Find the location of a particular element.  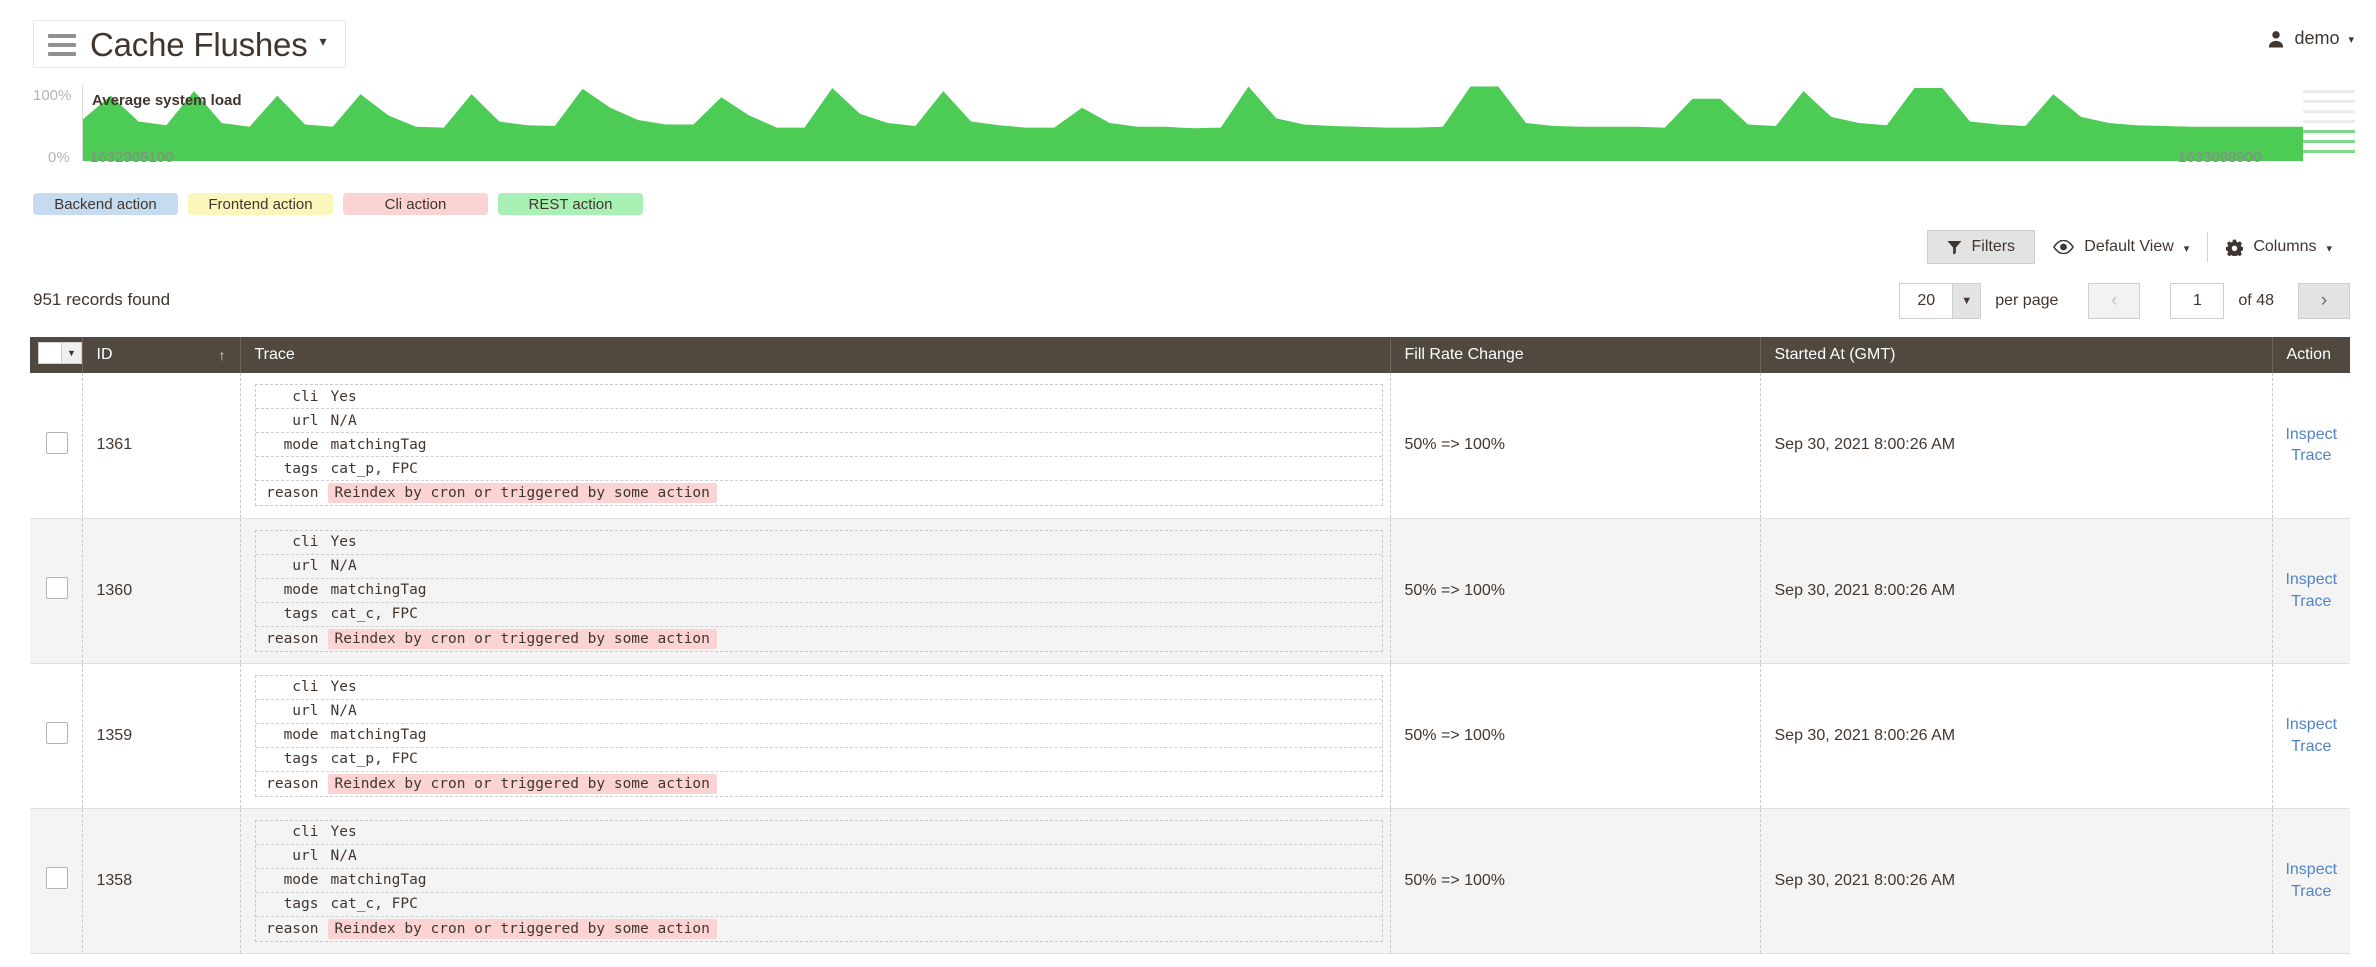

legend-label: Backend action is located at coordinates (105, 204).